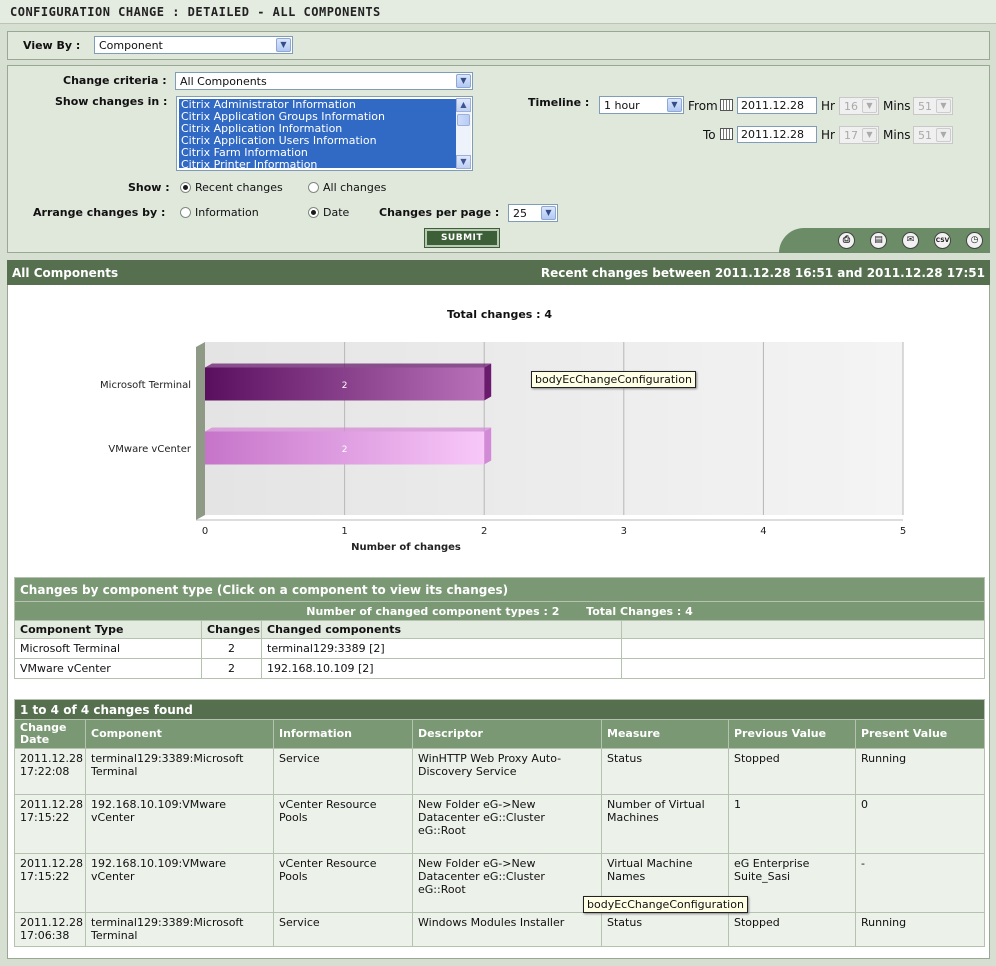 The width and height of the screenshot is (996, 966). I want to click on x-tick-label: 4, so click(763, 531).